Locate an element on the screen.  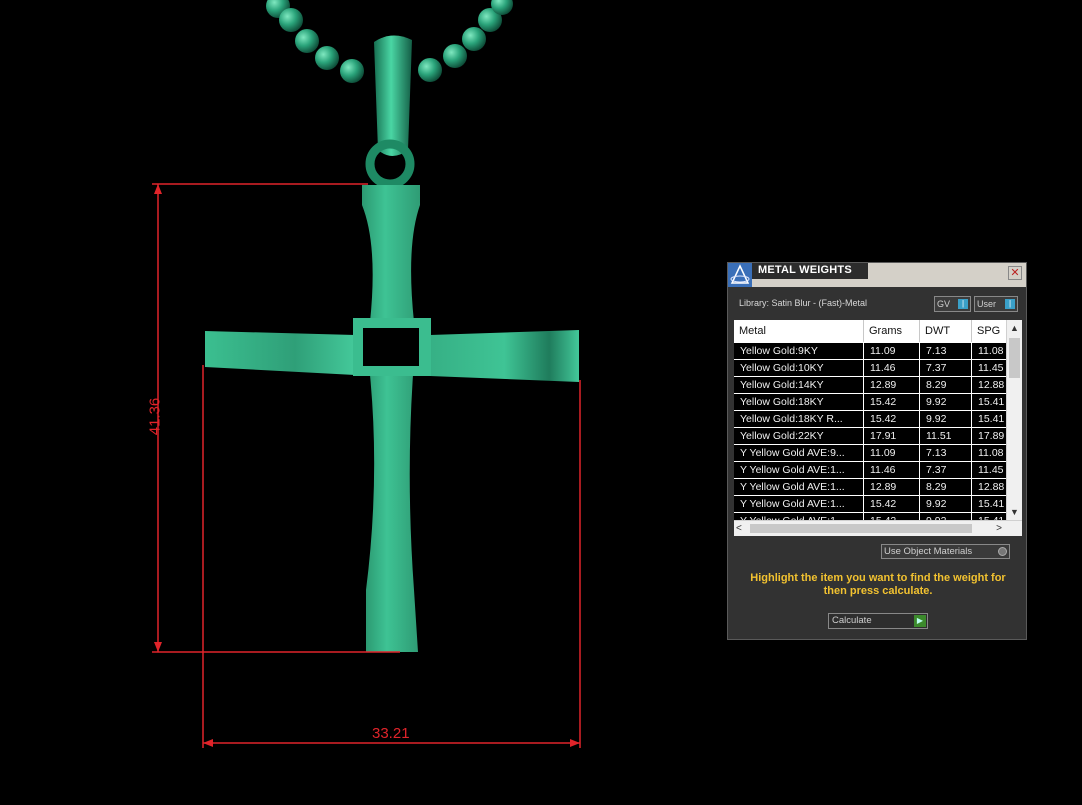
panel-titlebar: METAL WEIGHTS ✕ is located at coordinates (877, 275).